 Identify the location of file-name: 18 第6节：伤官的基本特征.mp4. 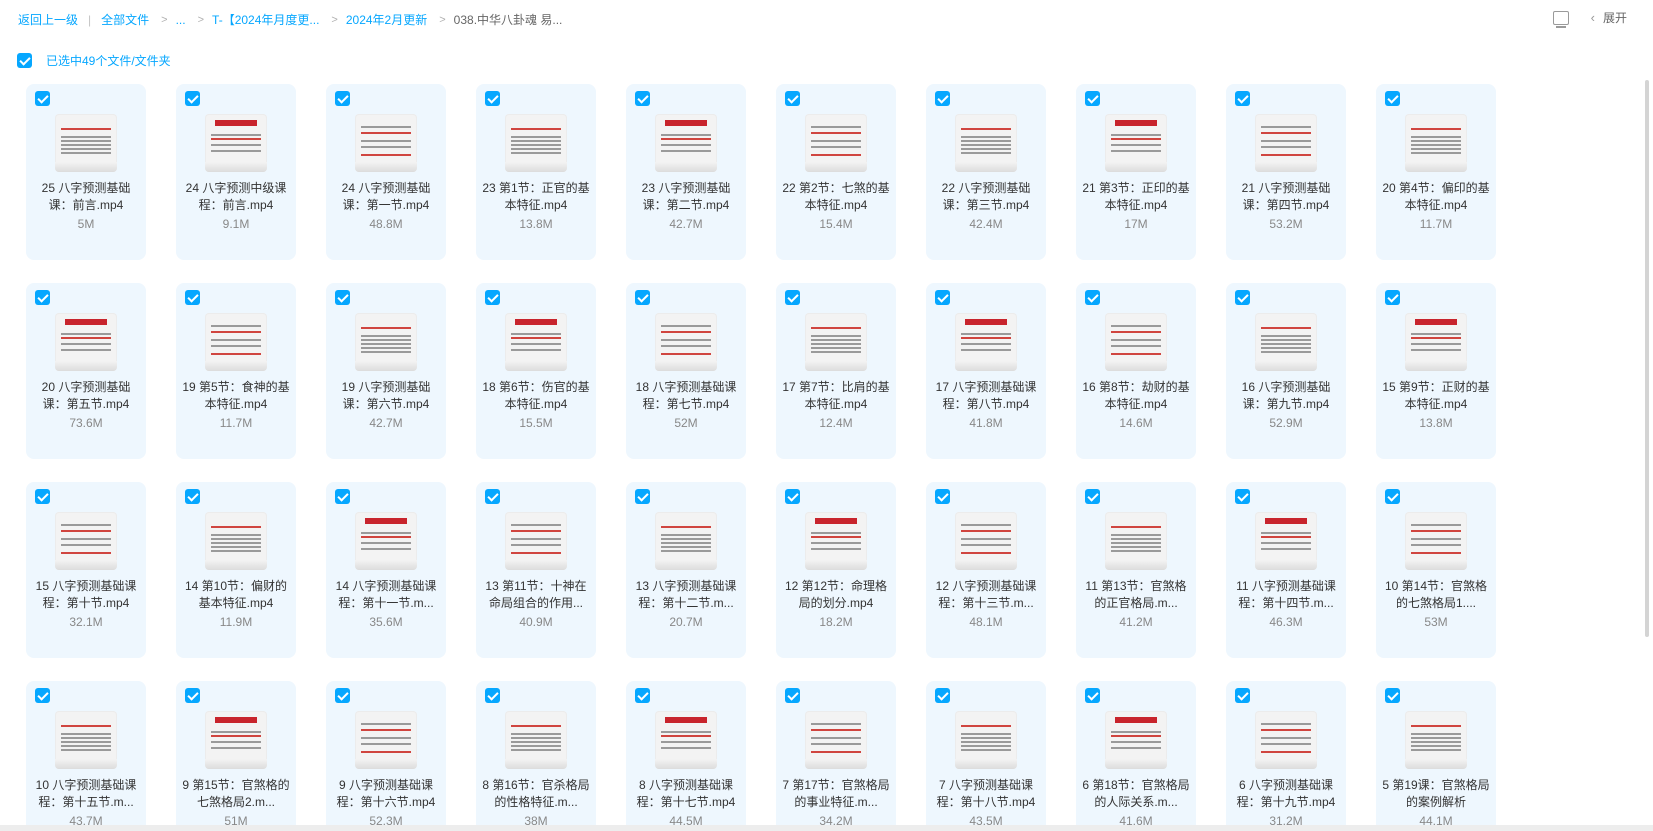
(536, 396).